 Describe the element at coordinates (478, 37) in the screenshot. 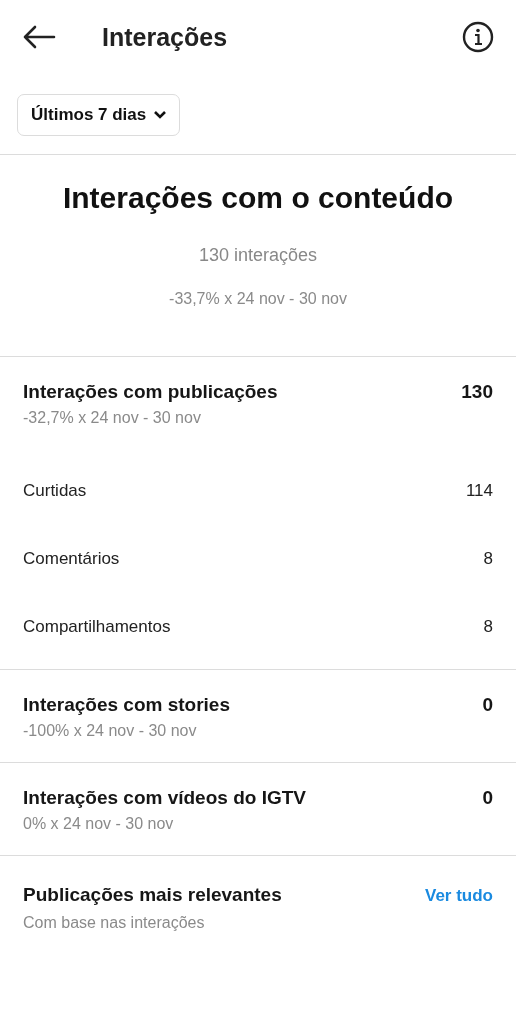

I see `info-icon` at that location.